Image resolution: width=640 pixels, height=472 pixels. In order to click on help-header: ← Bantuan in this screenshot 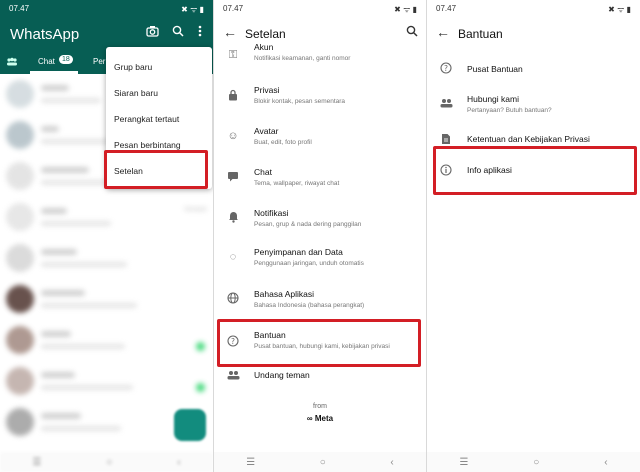, I will do `click(533, 33)`.